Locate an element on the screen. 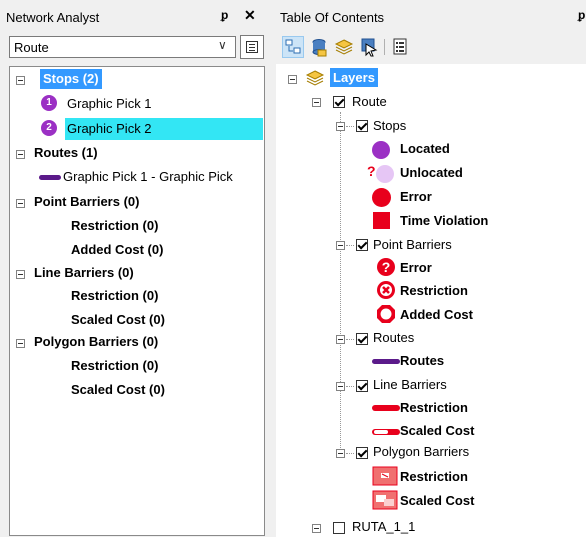 The image size is (586, 537). legend-line-restriction: Restriction is located at coordinates (434, 407).